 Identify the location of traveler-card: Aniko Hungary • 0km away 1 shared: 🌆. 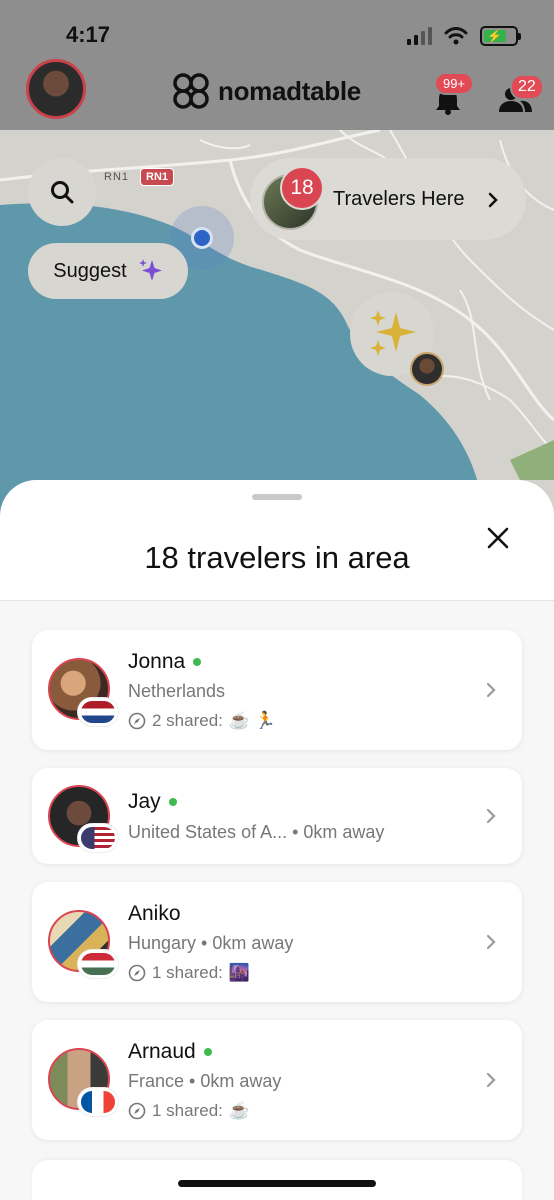
(277, 942).